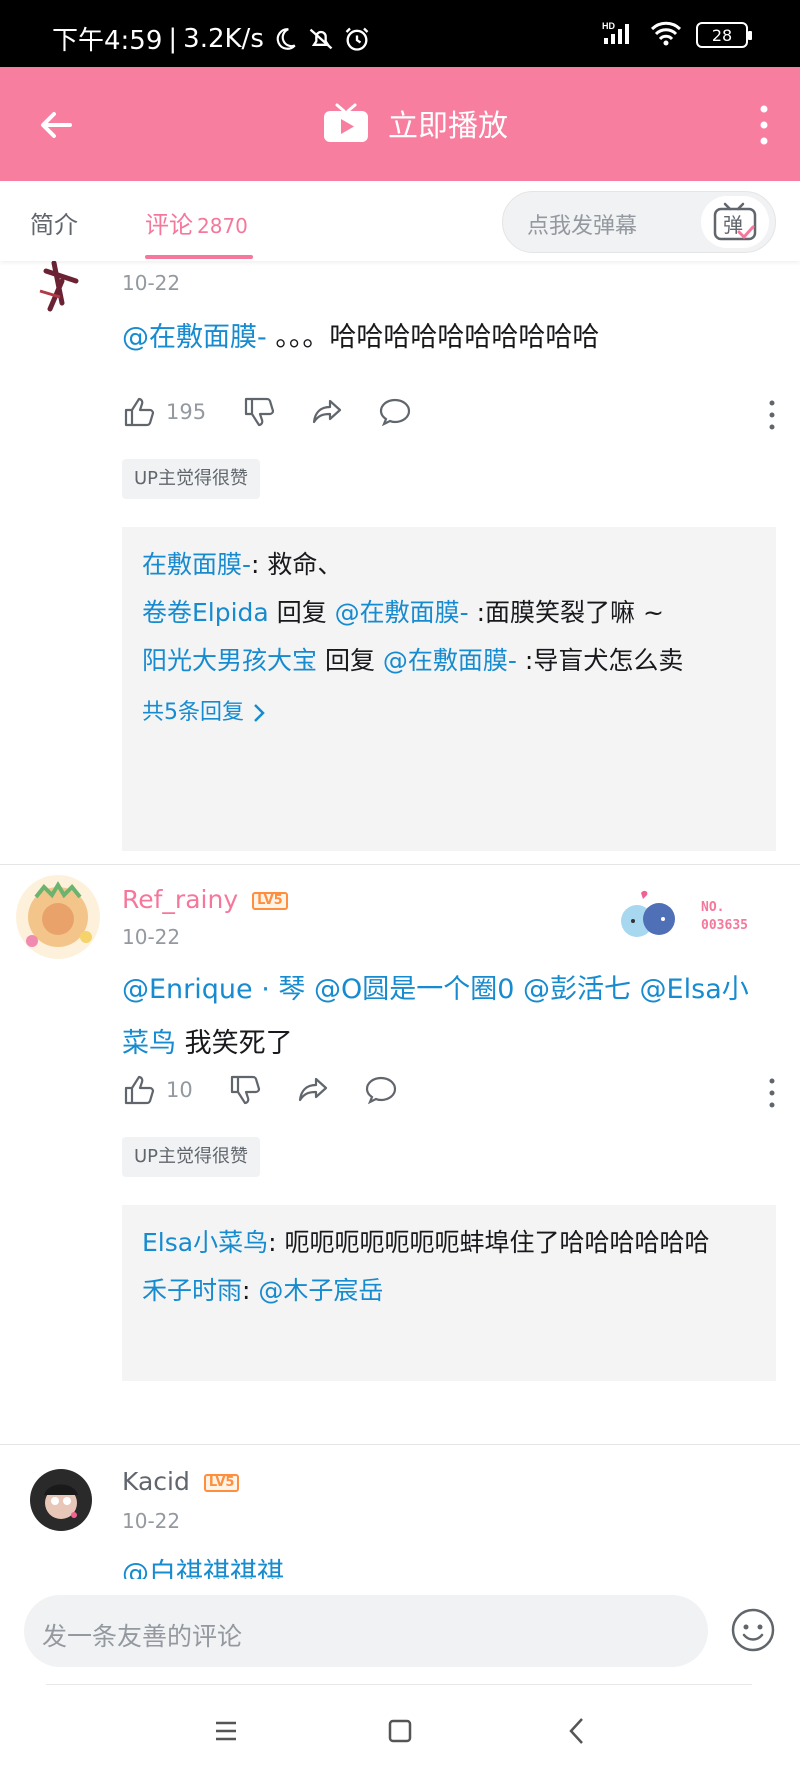 Image resolution: width=800 pixels, height=1778 pixels. I want to click on comment-actions: 10, so click(448, 1093).